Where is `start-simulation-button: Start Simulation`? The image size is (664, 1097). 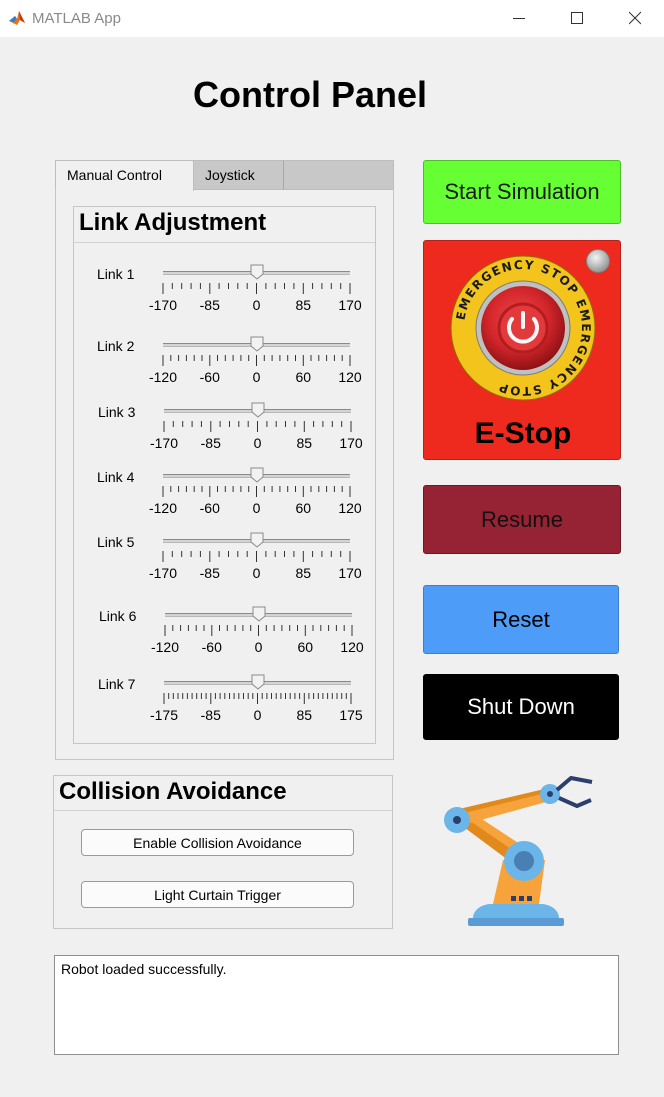 start-simulation-button: Start Simulation is located at coordinates (522, 192).